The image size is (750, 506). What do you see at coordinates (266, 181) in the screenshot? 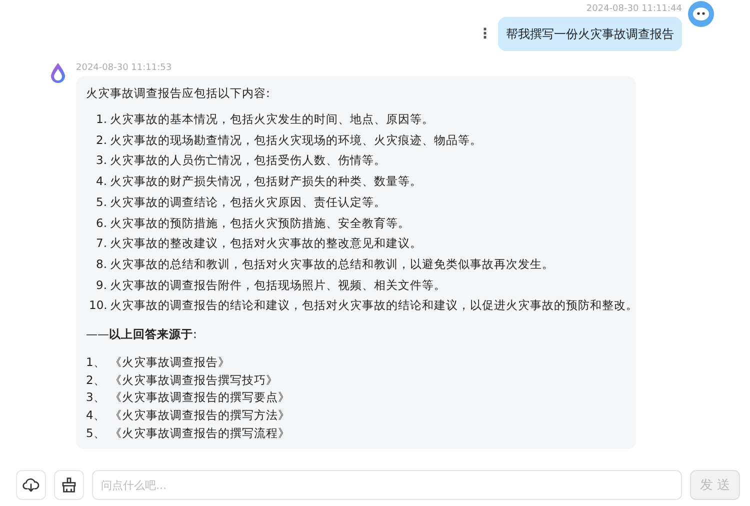
I see `list-item-text: 火灾事故的财产损失情况，包括财产损失的种类、数量等。` at bounding box center [266, 181].